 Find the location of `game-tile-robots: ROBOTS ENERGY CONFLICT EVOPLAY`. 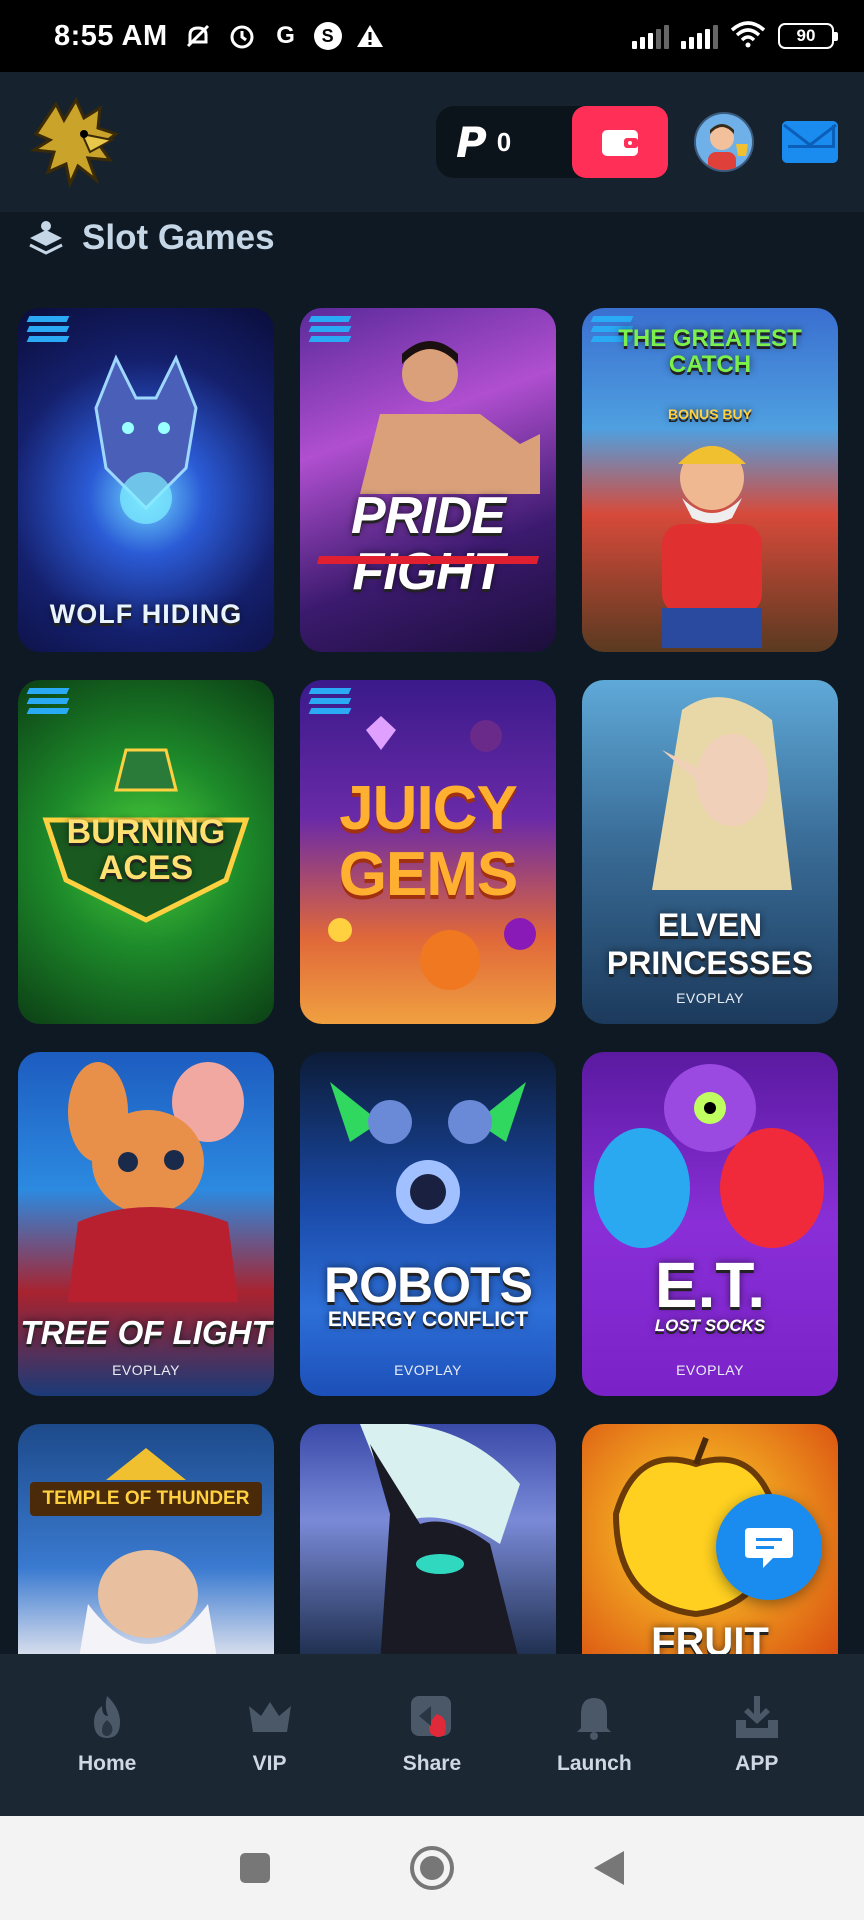

game-tile-robots: ROBOTS ENERGY CONFLICT EVOPLAY is located at coordinates (428, 1224).